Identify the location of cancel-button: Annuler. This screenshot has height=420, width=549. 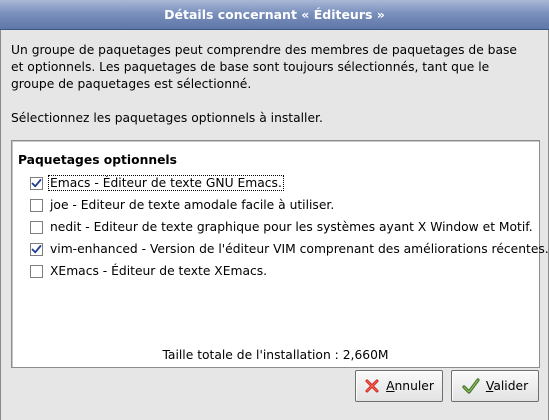
(399, 386).